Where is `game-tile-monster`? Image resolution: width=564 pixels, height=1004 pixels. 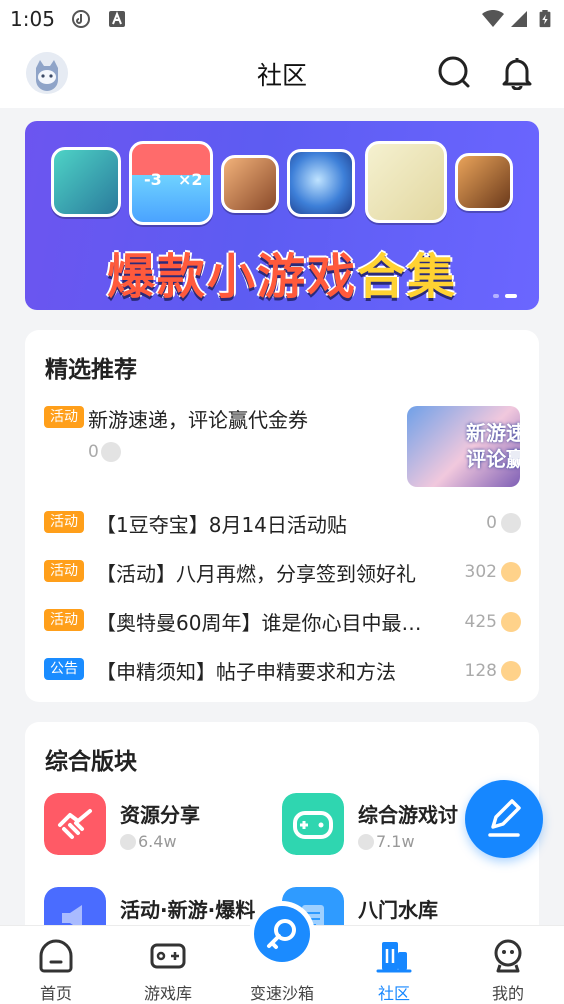
game-tile-monster is located at coordinates (86, 182).